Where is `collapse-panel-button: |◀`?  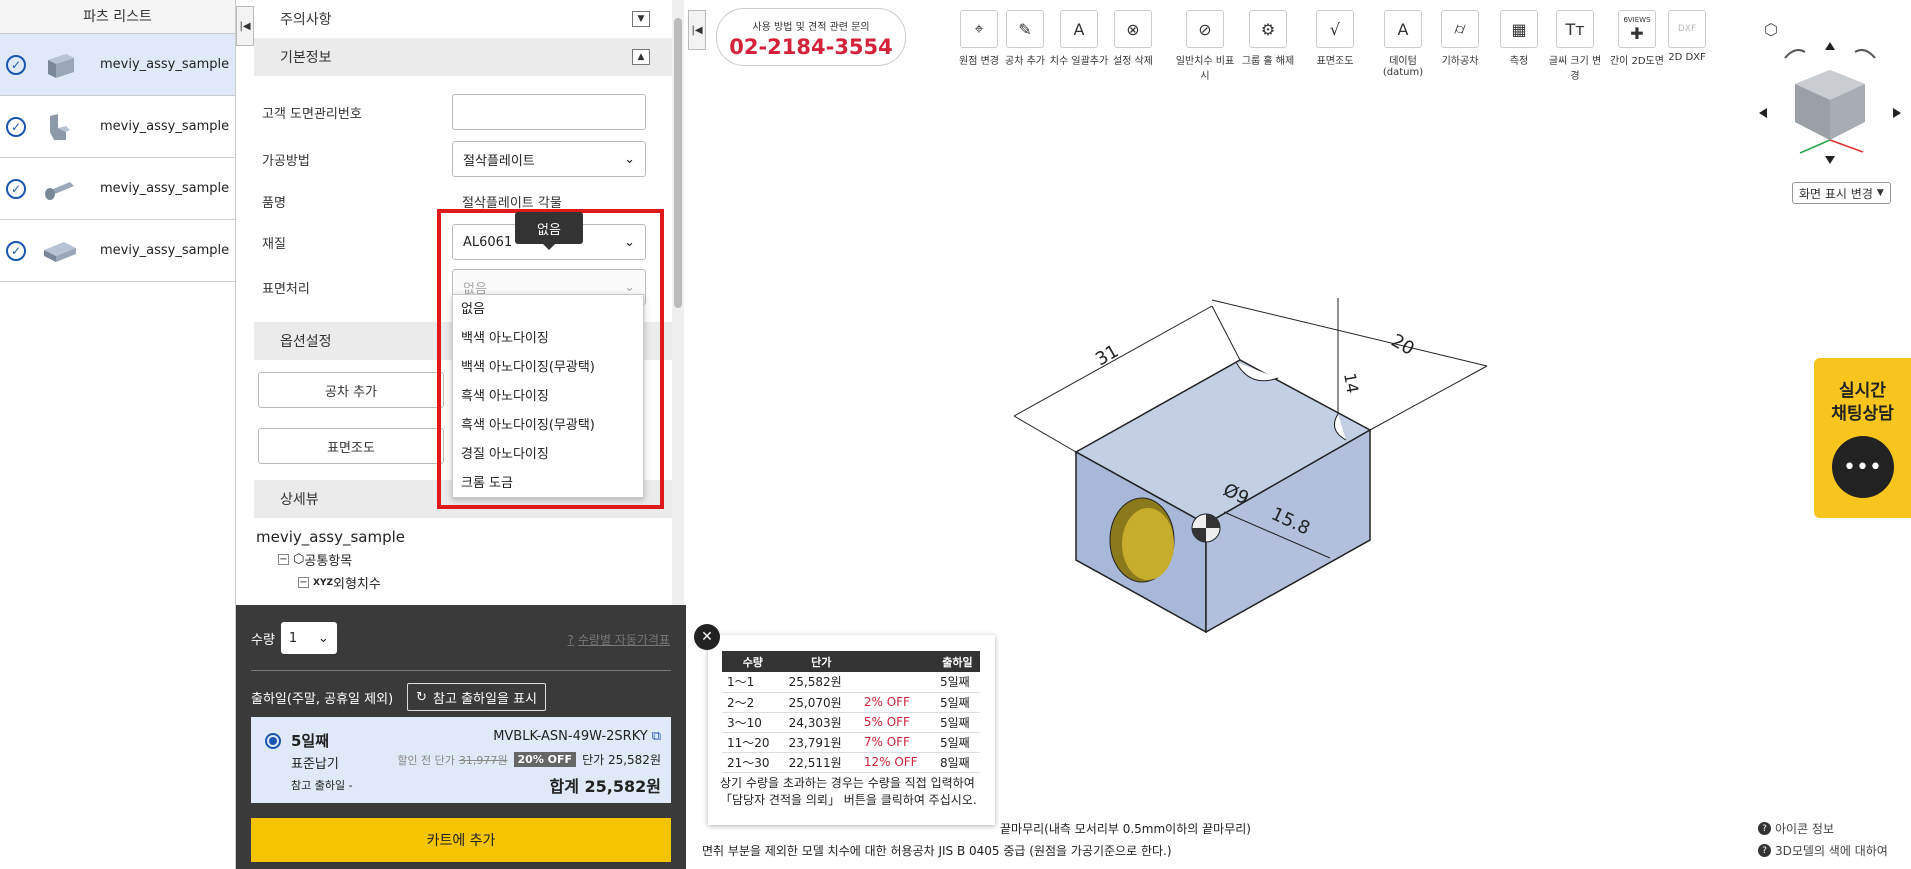
collapse-panel-button: |◀ is located at coordinates (697, 30).